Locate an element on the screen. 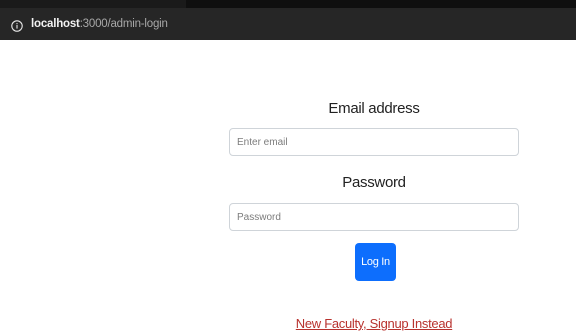 The width and height of the screenshot is (576, 333). login-button: Log In is located at coordinates (375, 262).